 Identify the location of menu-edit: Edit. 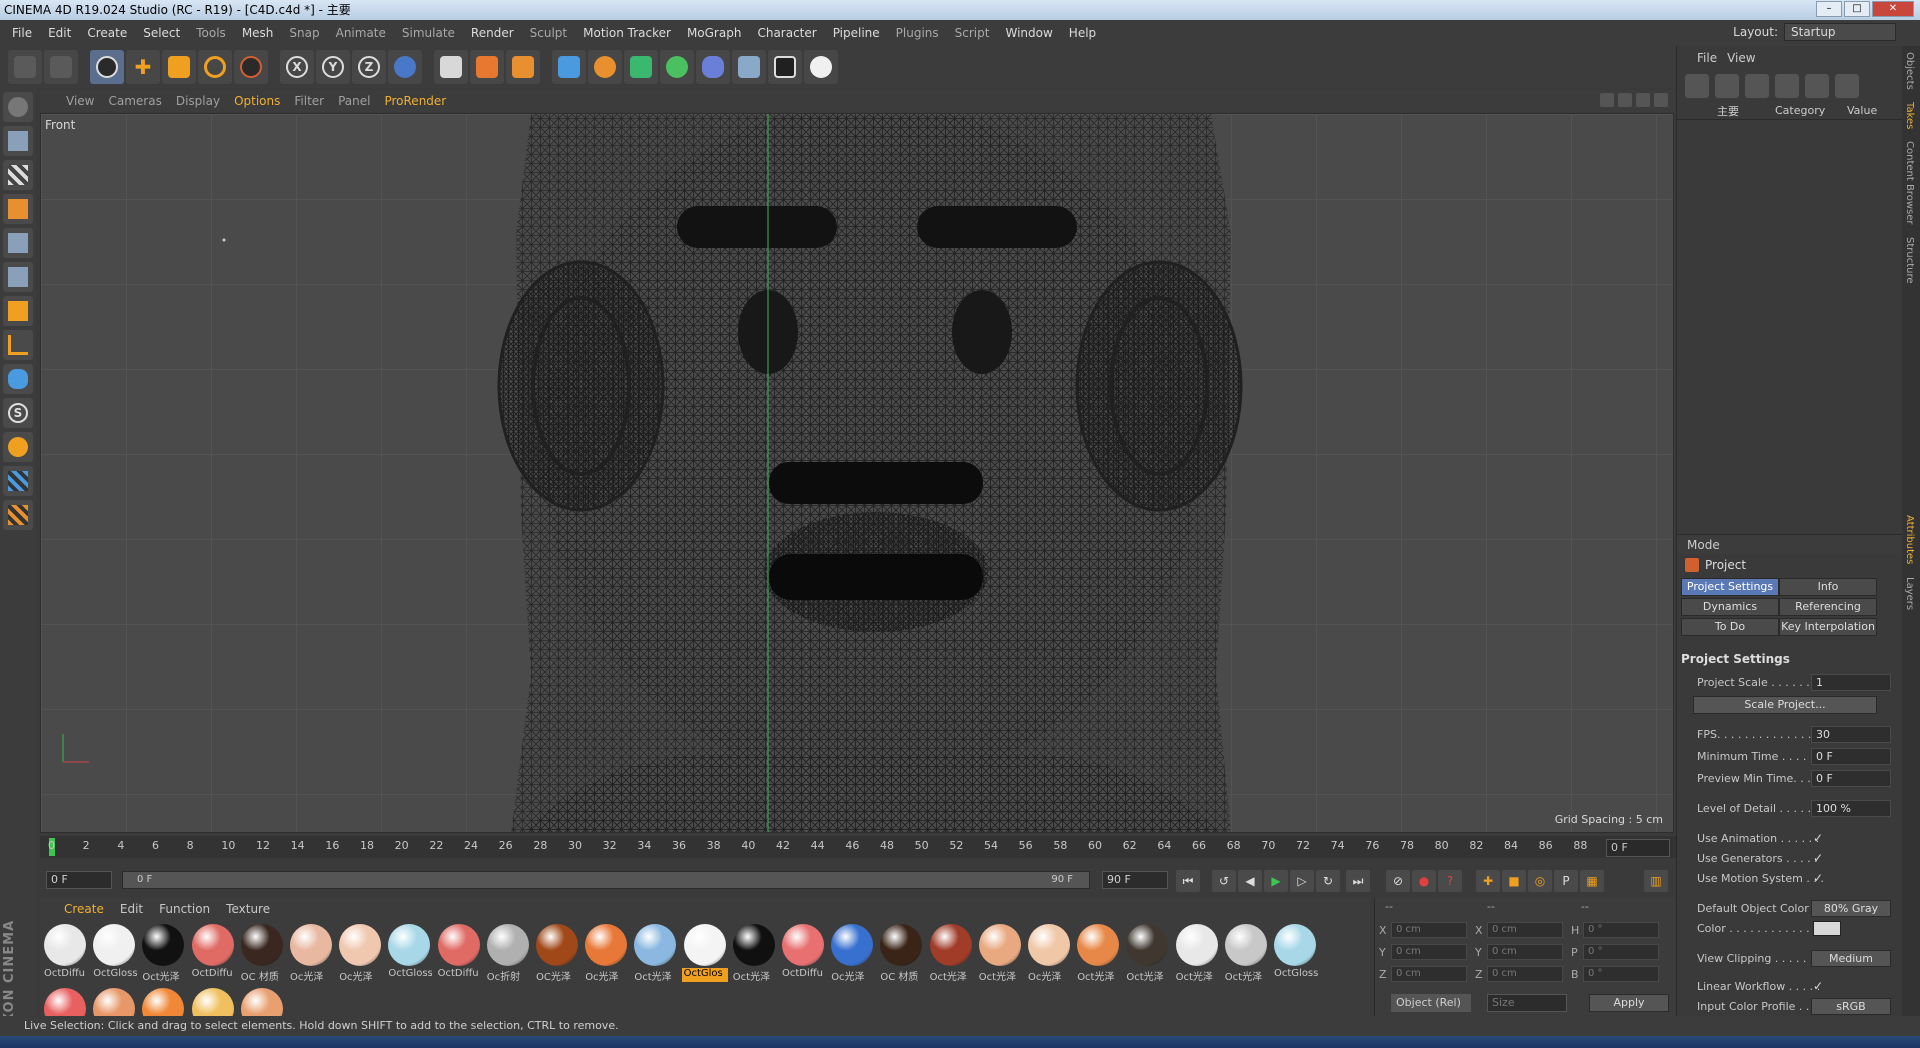
(59, 33).